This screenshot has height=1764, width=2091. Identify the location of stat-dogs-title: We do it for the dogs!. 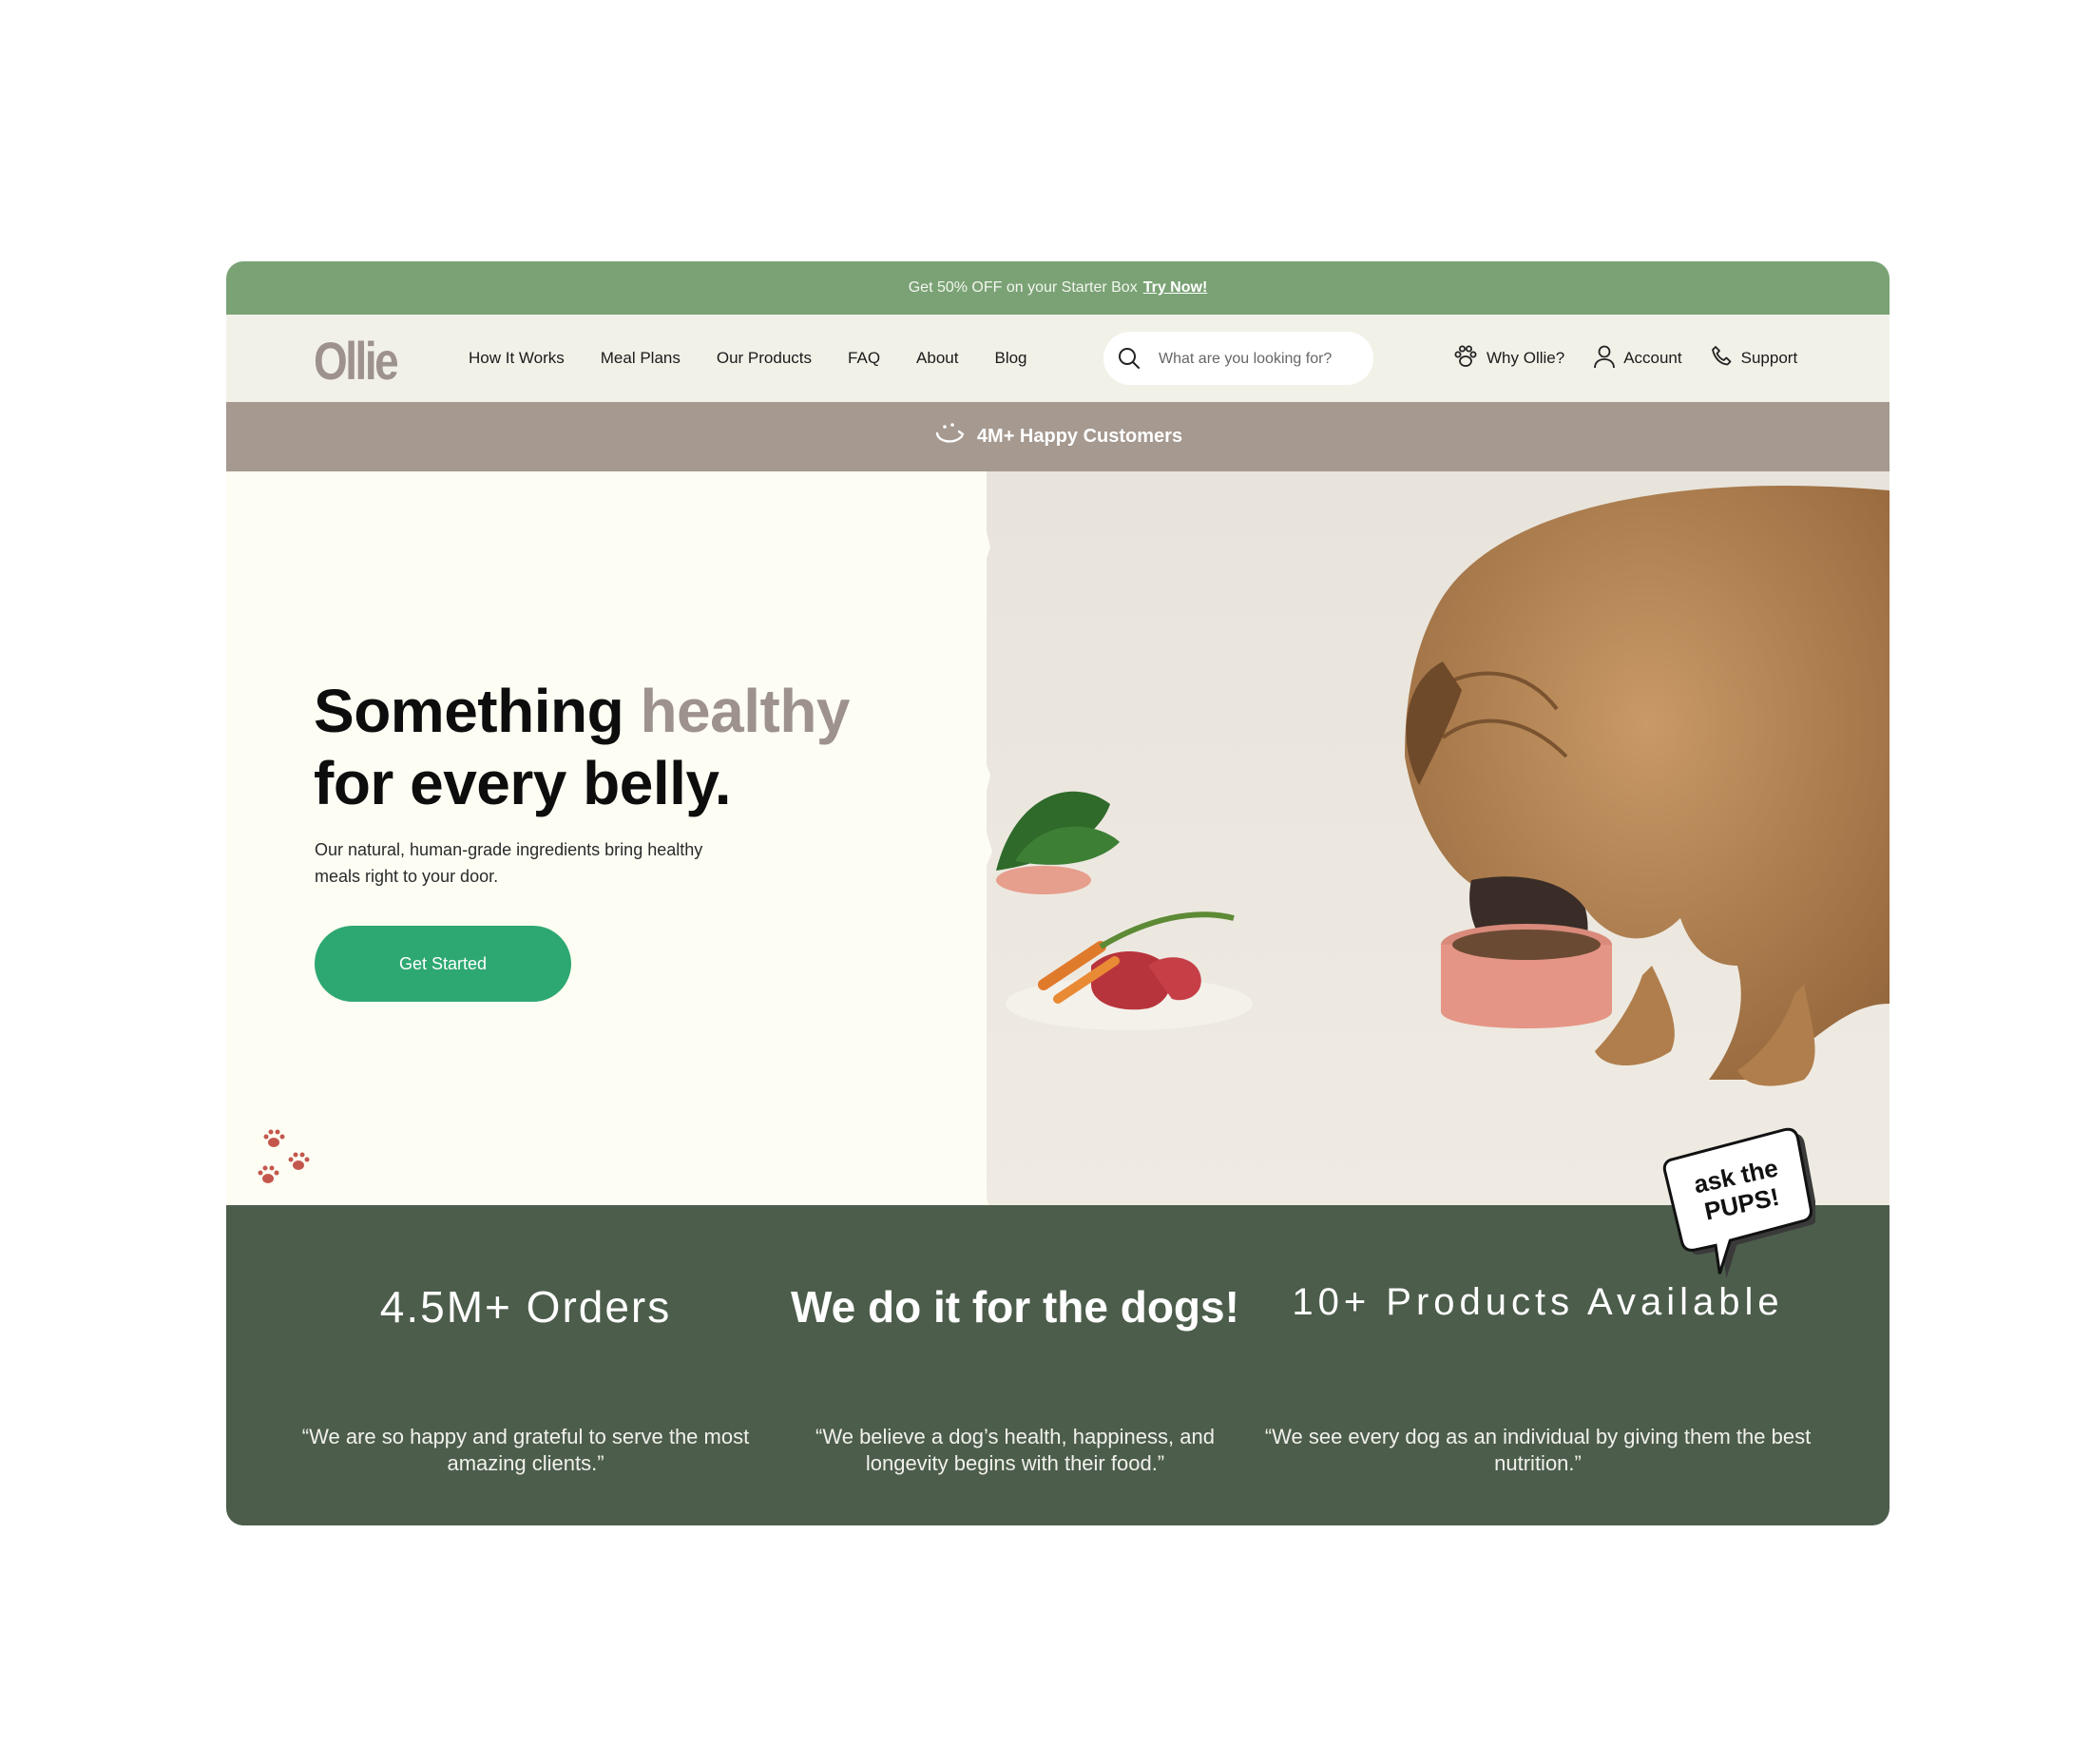
(1015, 1307).